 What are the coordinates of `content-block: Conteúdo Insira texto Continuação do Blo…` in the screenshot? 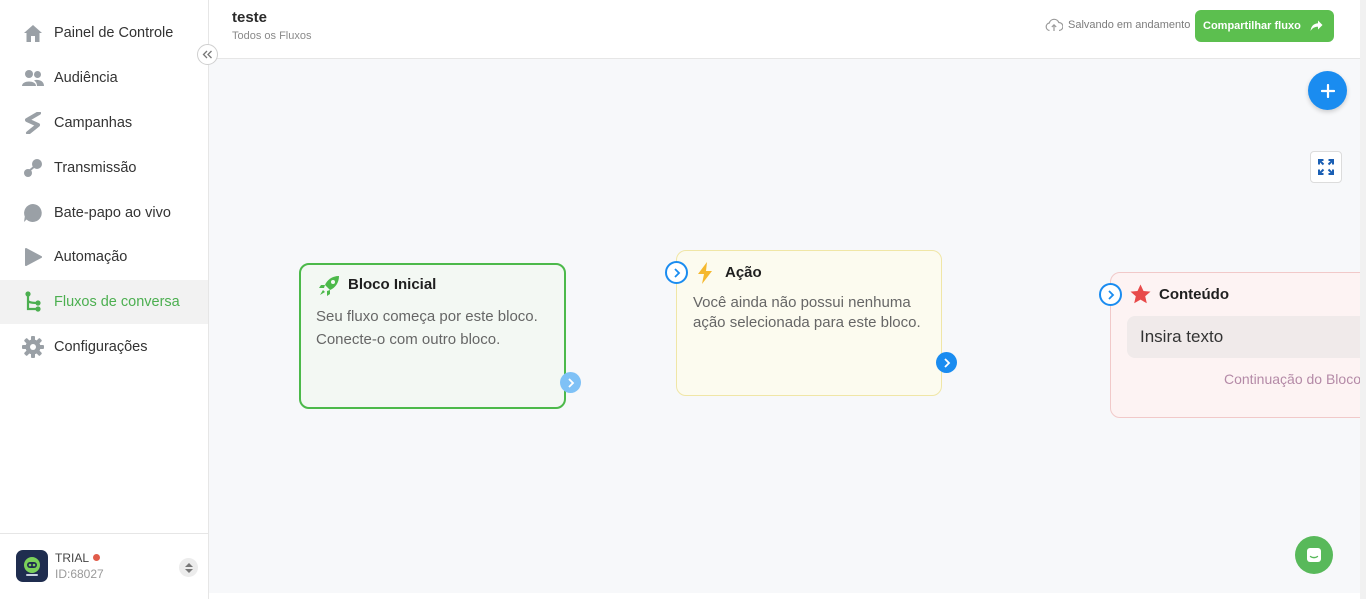 It's located at (1235, 345).